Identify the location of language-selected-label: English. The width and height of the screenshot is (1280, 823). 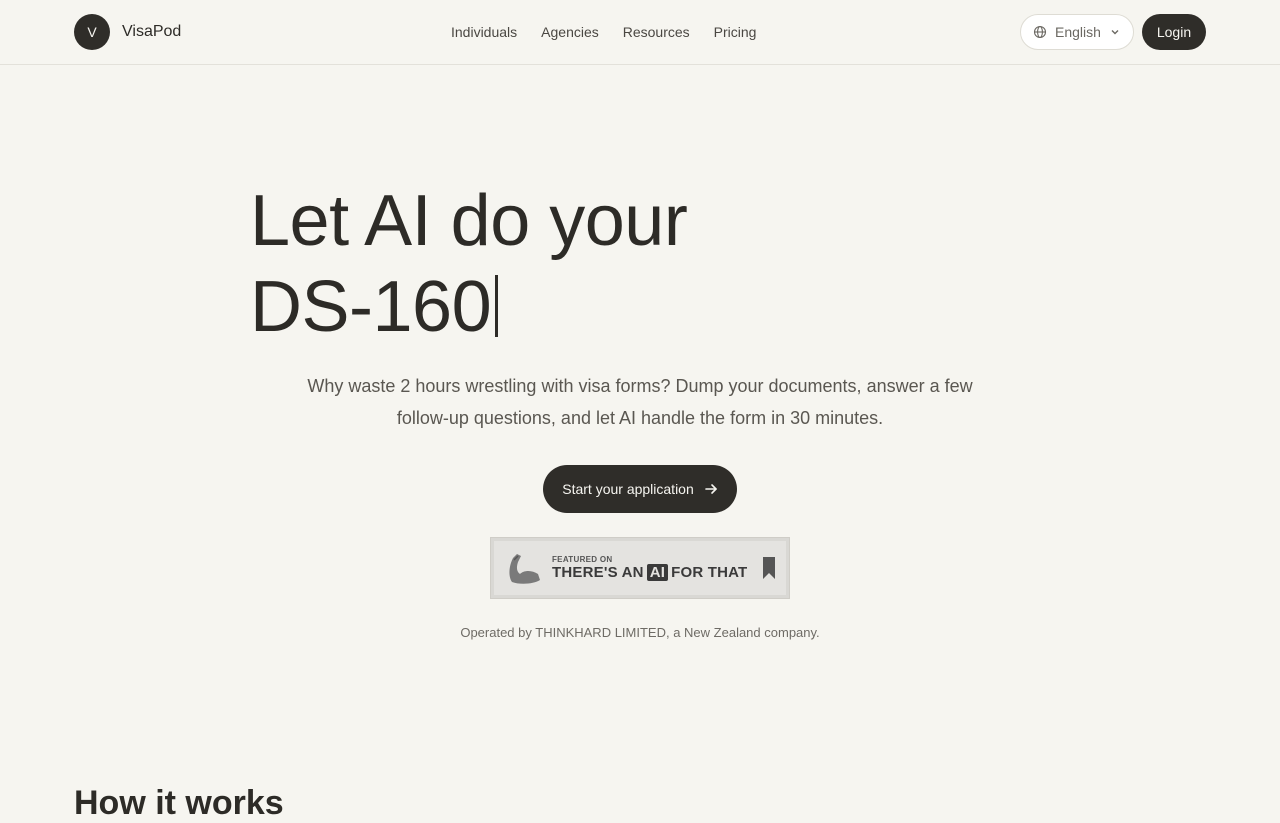
(1078, 32).